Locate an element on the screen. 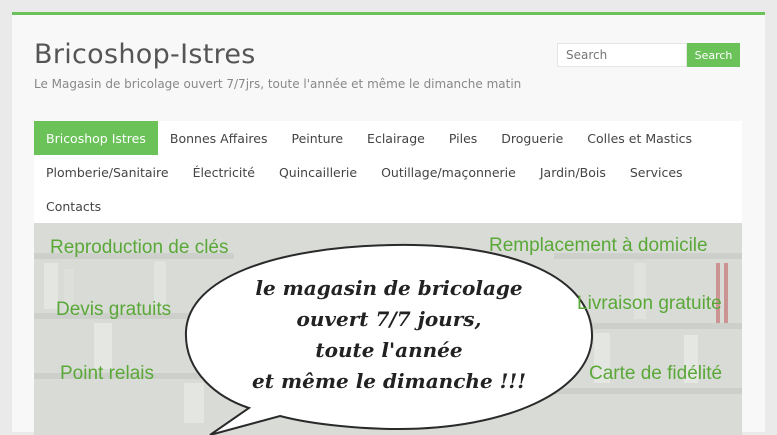 This screenshot has height=435, width=777. nav-item-services: Services is located at coordinates (656, 172).